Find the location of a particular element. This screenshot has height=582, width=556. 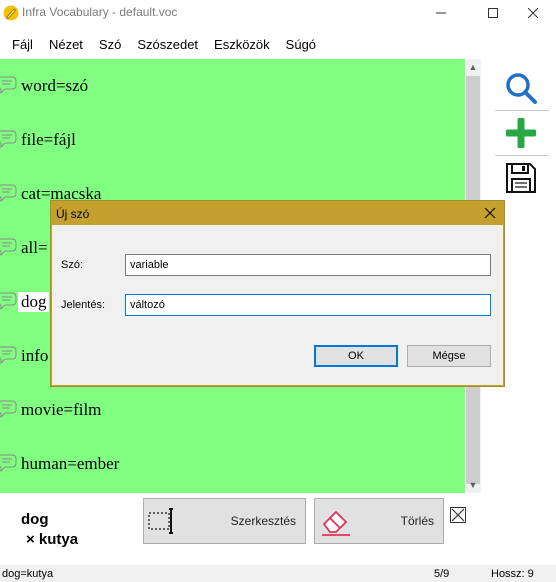

add-word-button is located at coordinates (521, 133).